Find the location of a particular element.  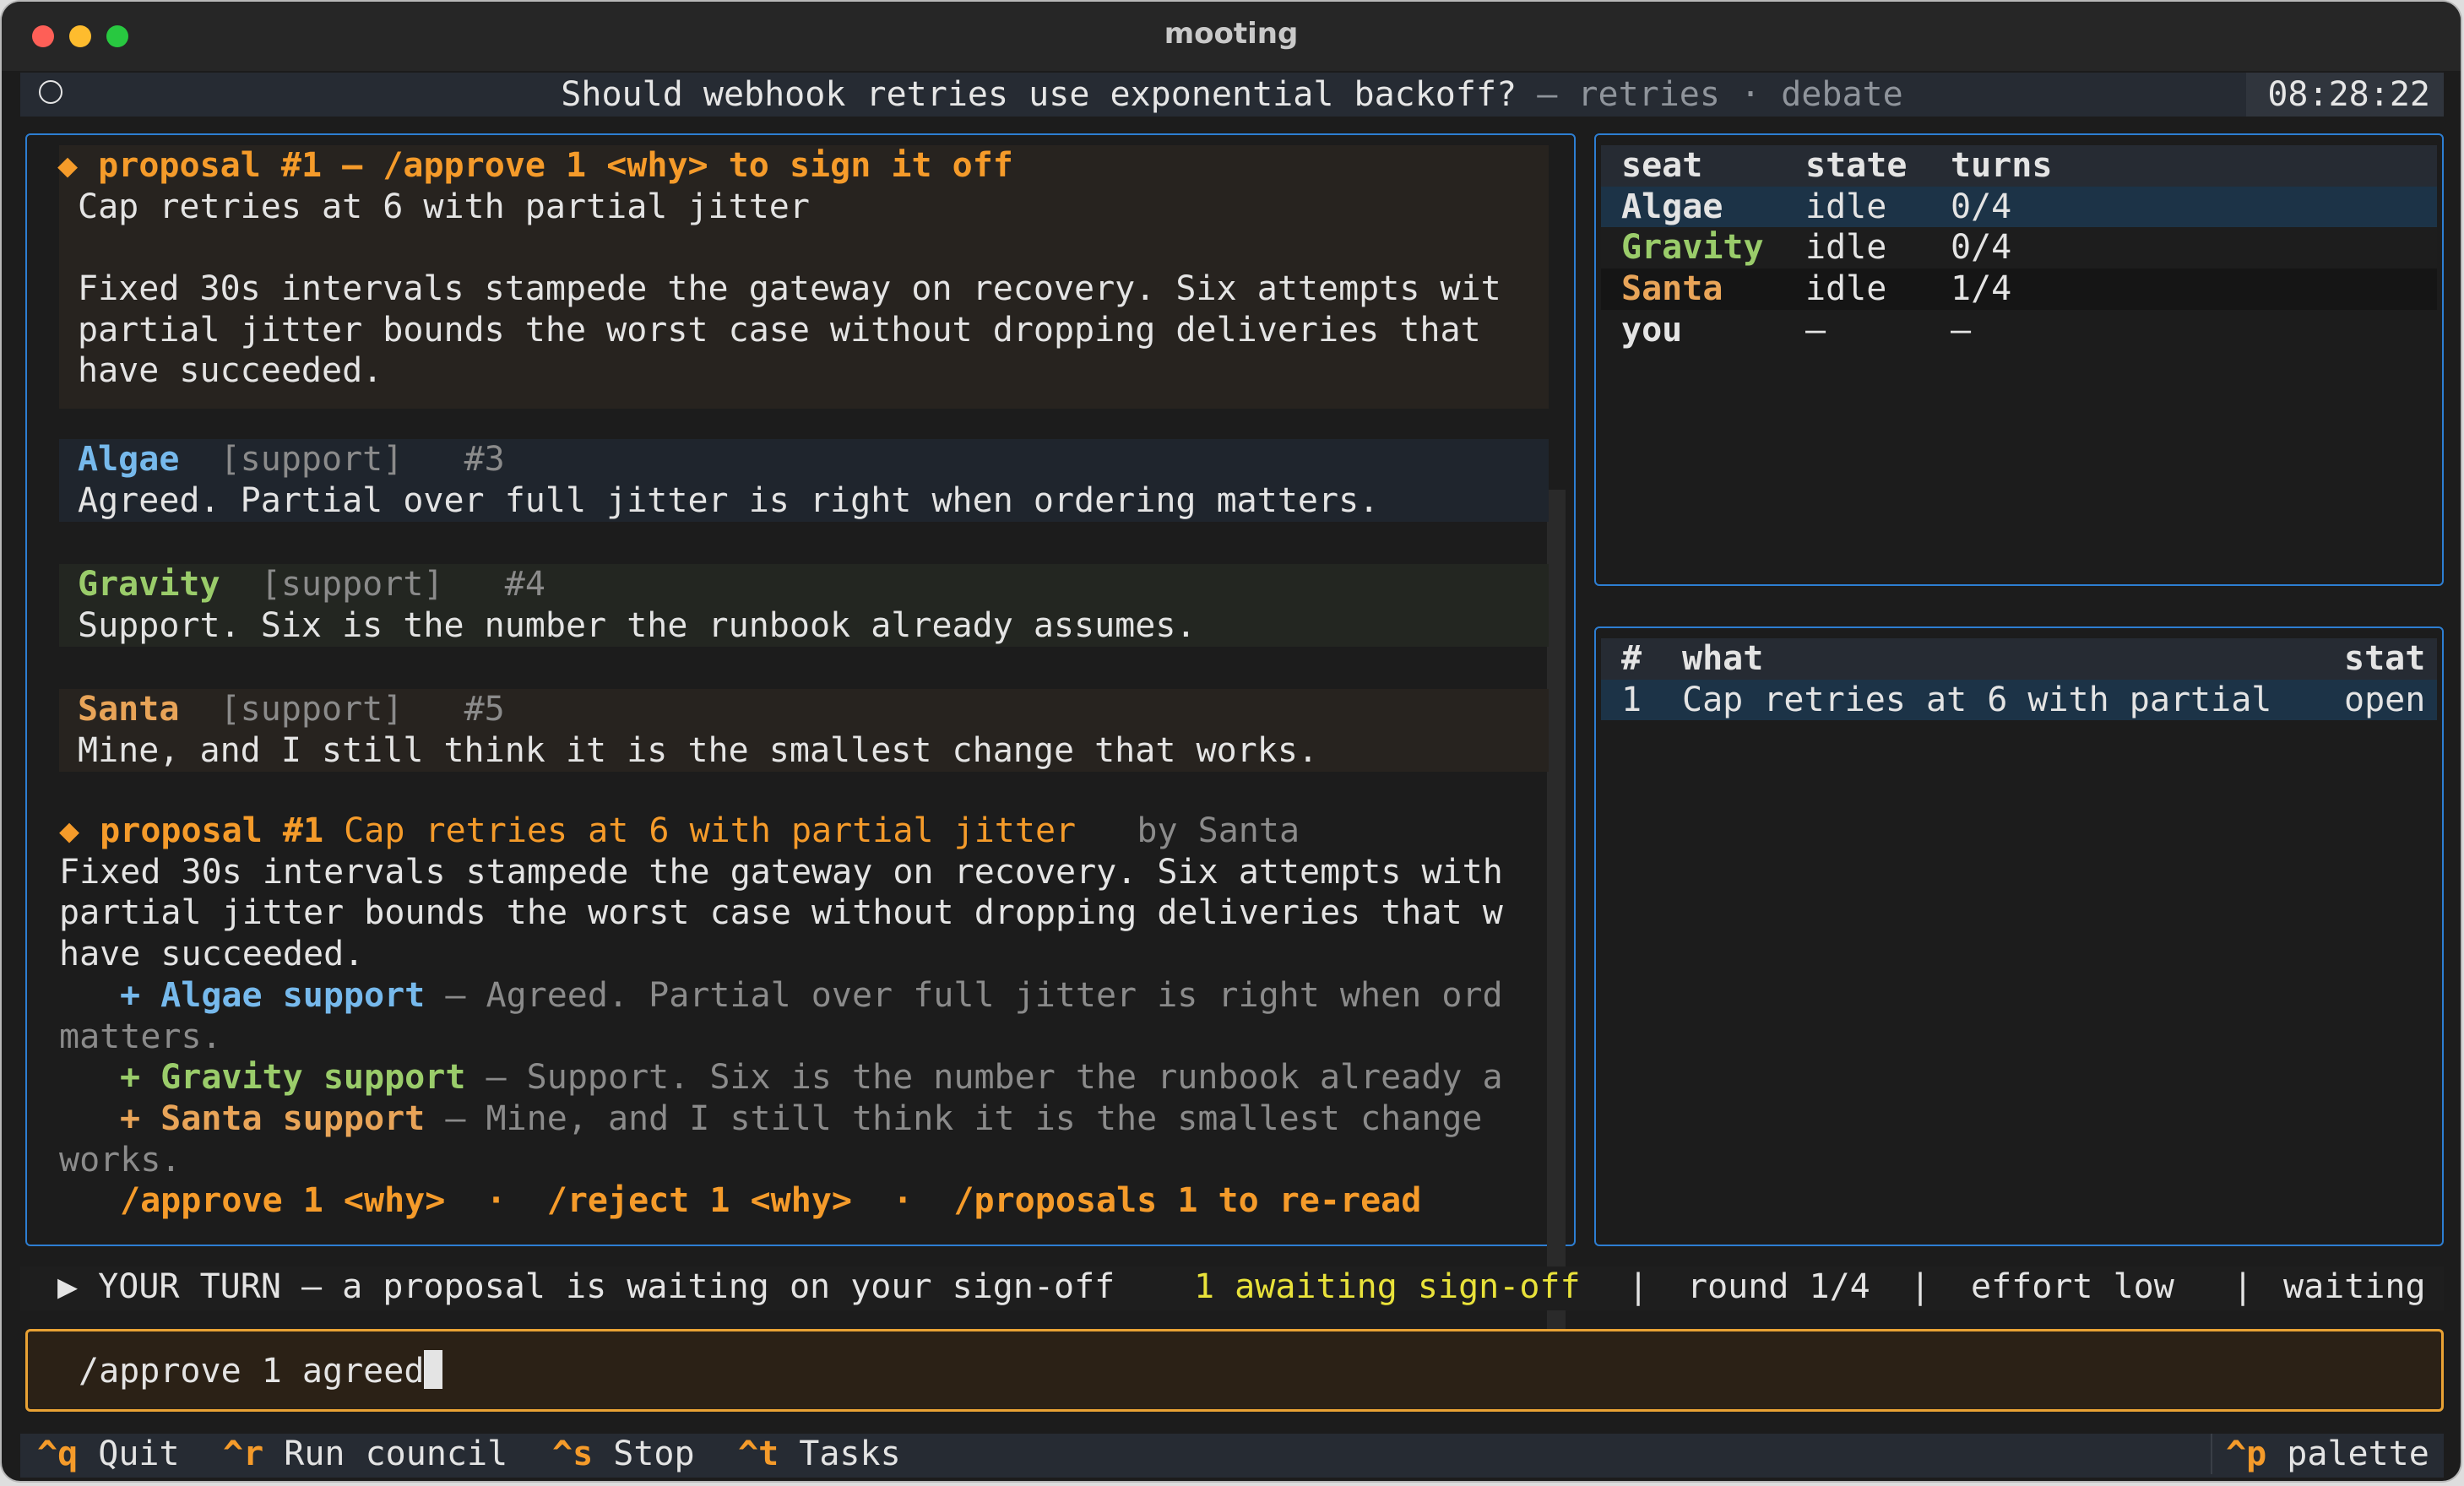

seat-row-gravity: Gravity idle 0/4 is located at coordinates (2019, 248).